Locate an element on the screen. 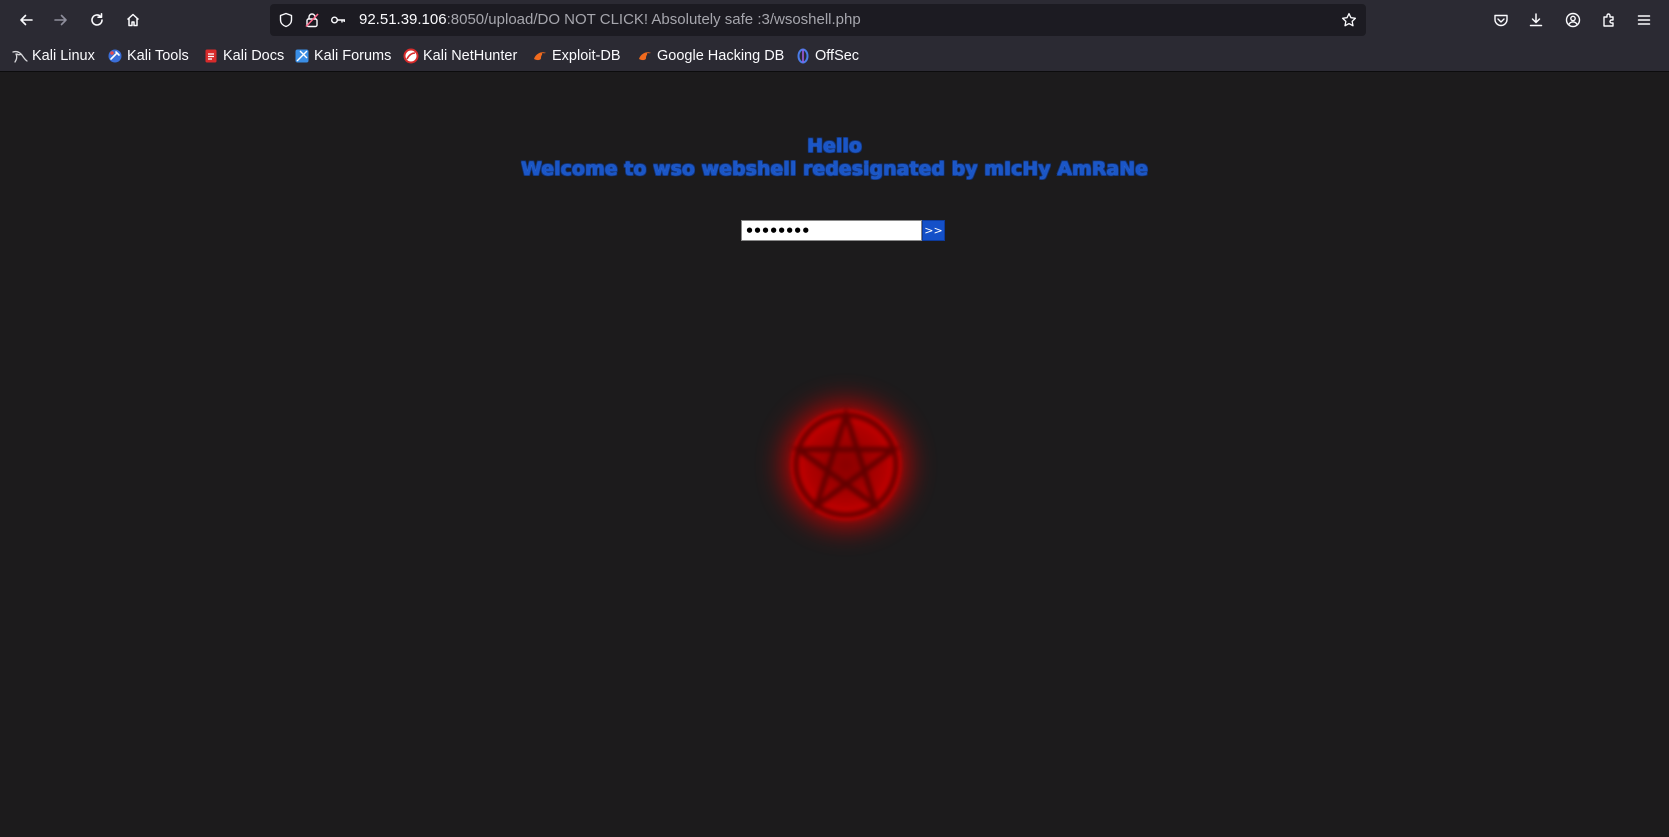 This screenshot has height=837, width=1669. pentagram-emblem is located at coordinates (846, 465).